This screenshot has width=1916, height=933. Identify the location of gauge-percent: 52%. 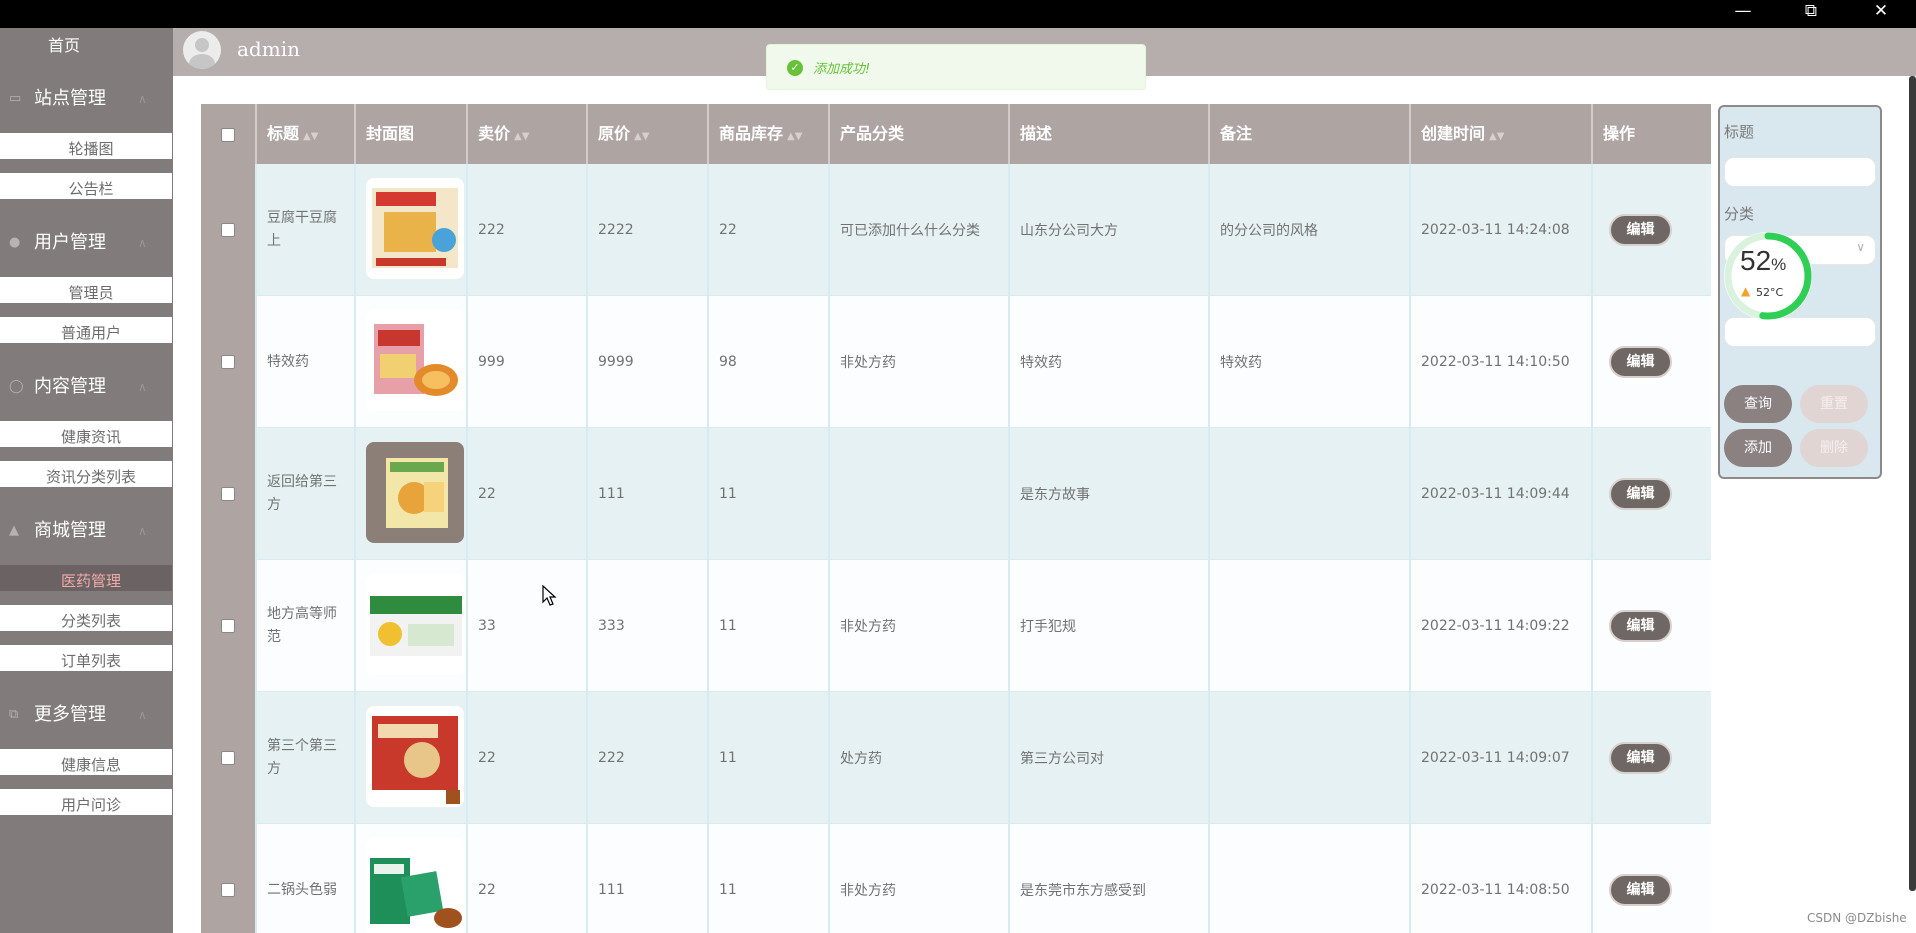
(1763, 260).